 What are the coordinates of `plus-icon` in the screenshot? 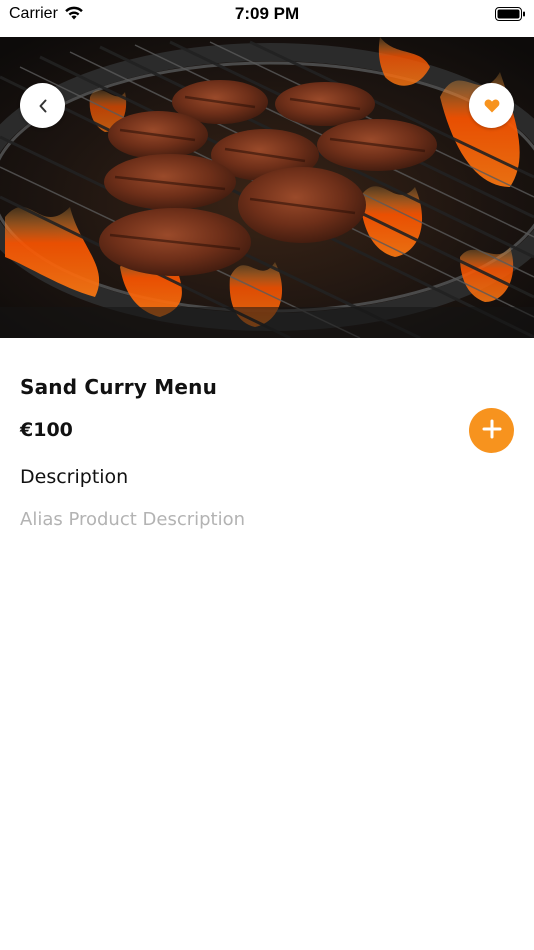 It's located at (492, 431).